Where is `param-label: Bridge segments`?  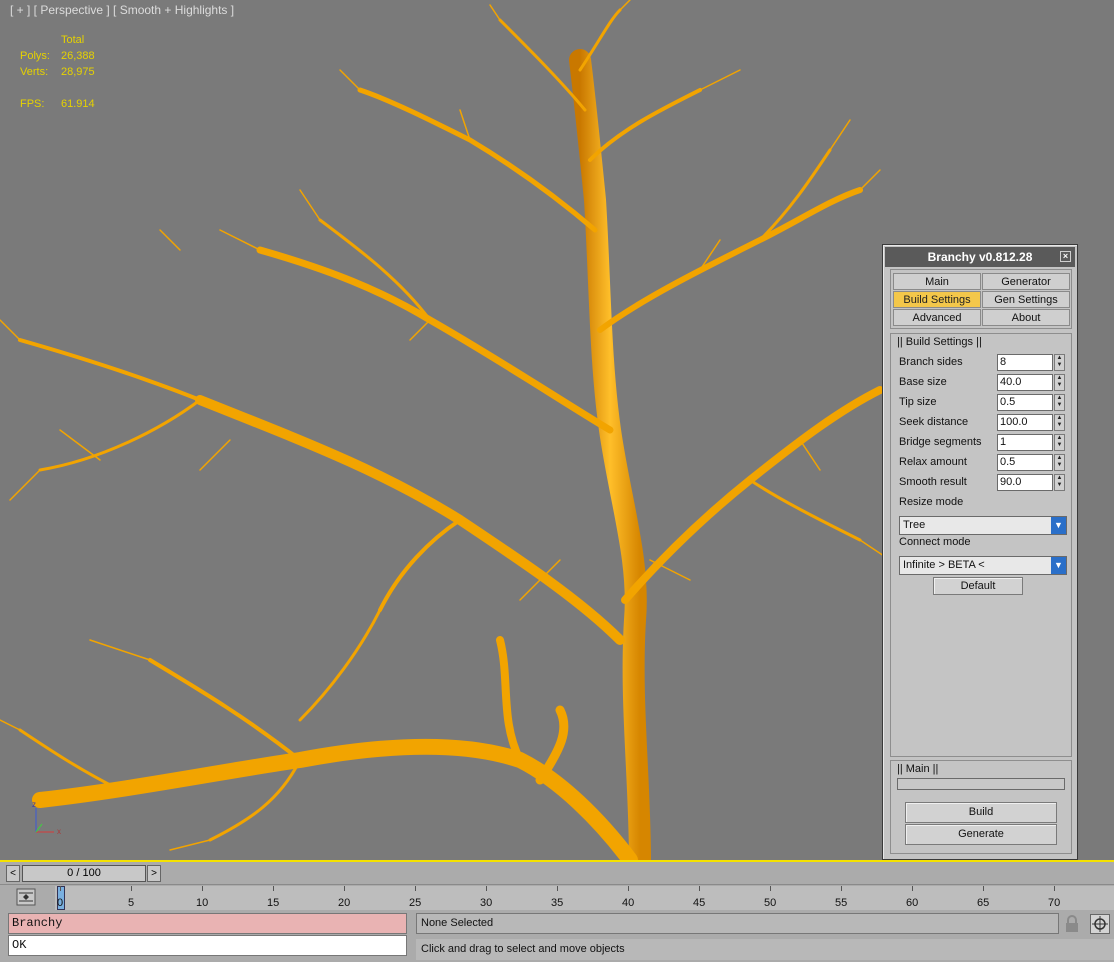
param-label: Bridge segments is located at coordinates (940, 442).